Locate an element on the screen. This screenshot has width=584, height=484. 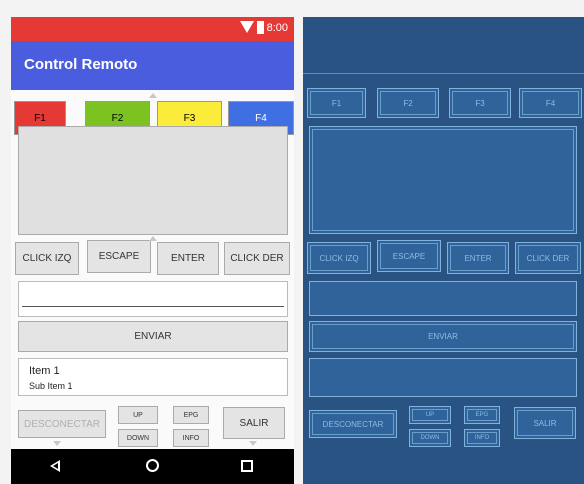
up-label: UP is located at coordinates (138, 415).